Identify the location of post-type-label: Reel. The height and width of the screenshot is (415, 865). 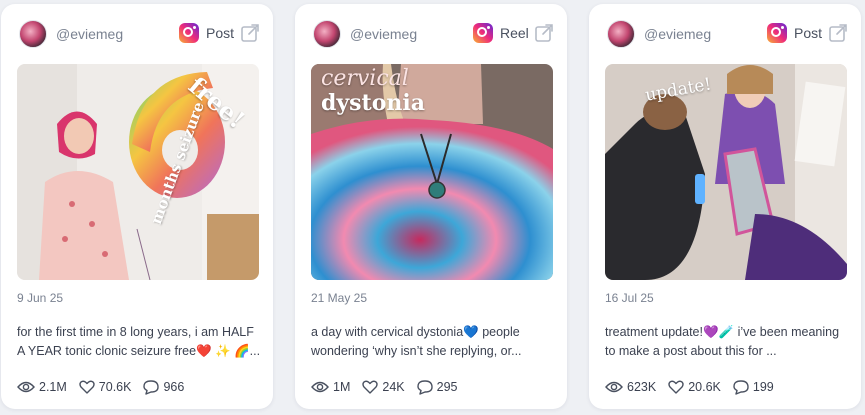
(514, 33).